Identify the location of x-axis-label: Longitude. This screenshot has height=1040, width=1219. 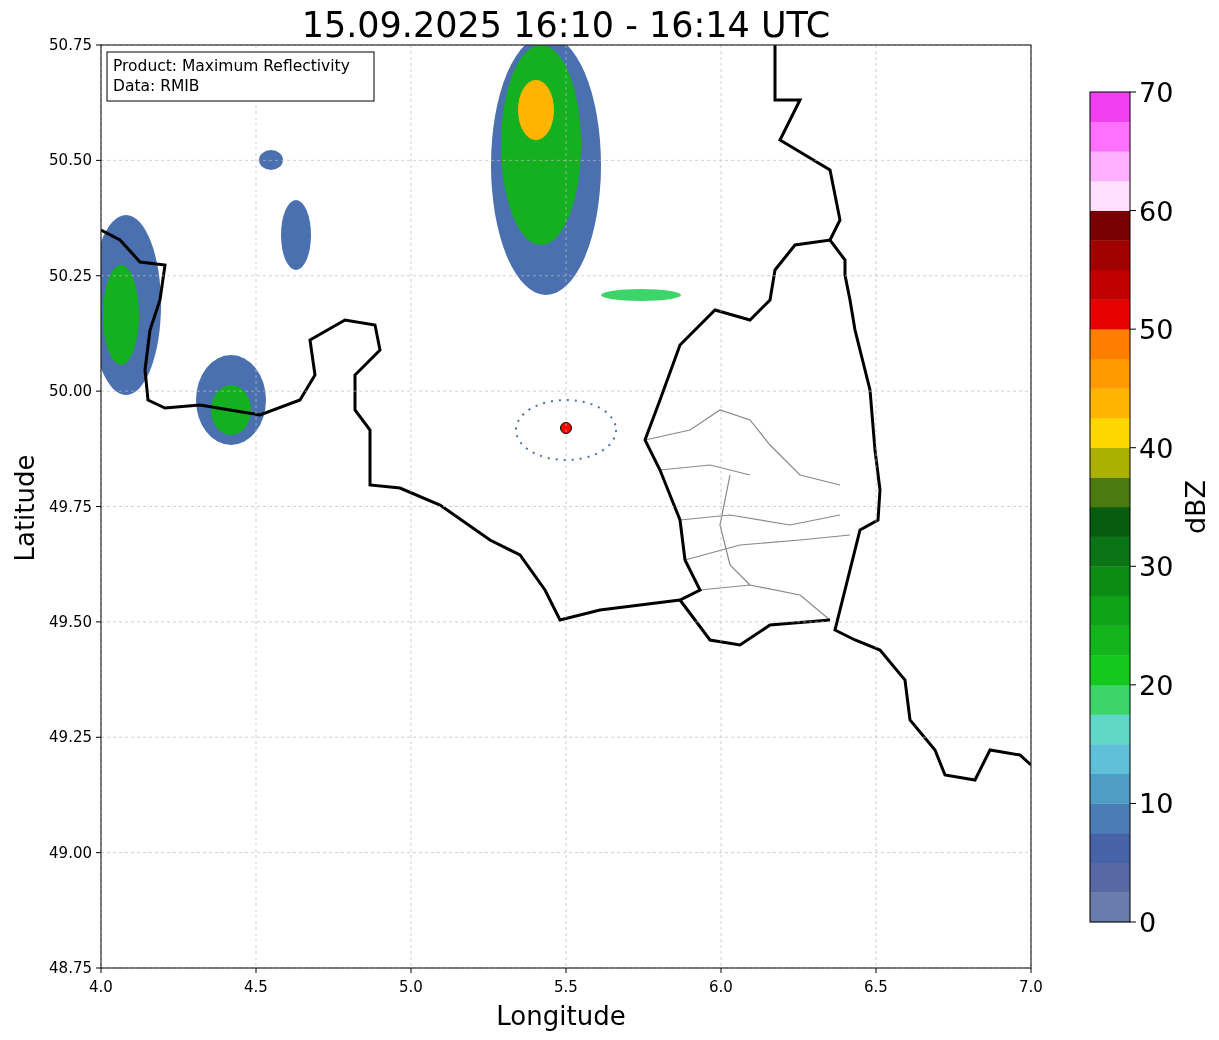
(561, 1016).